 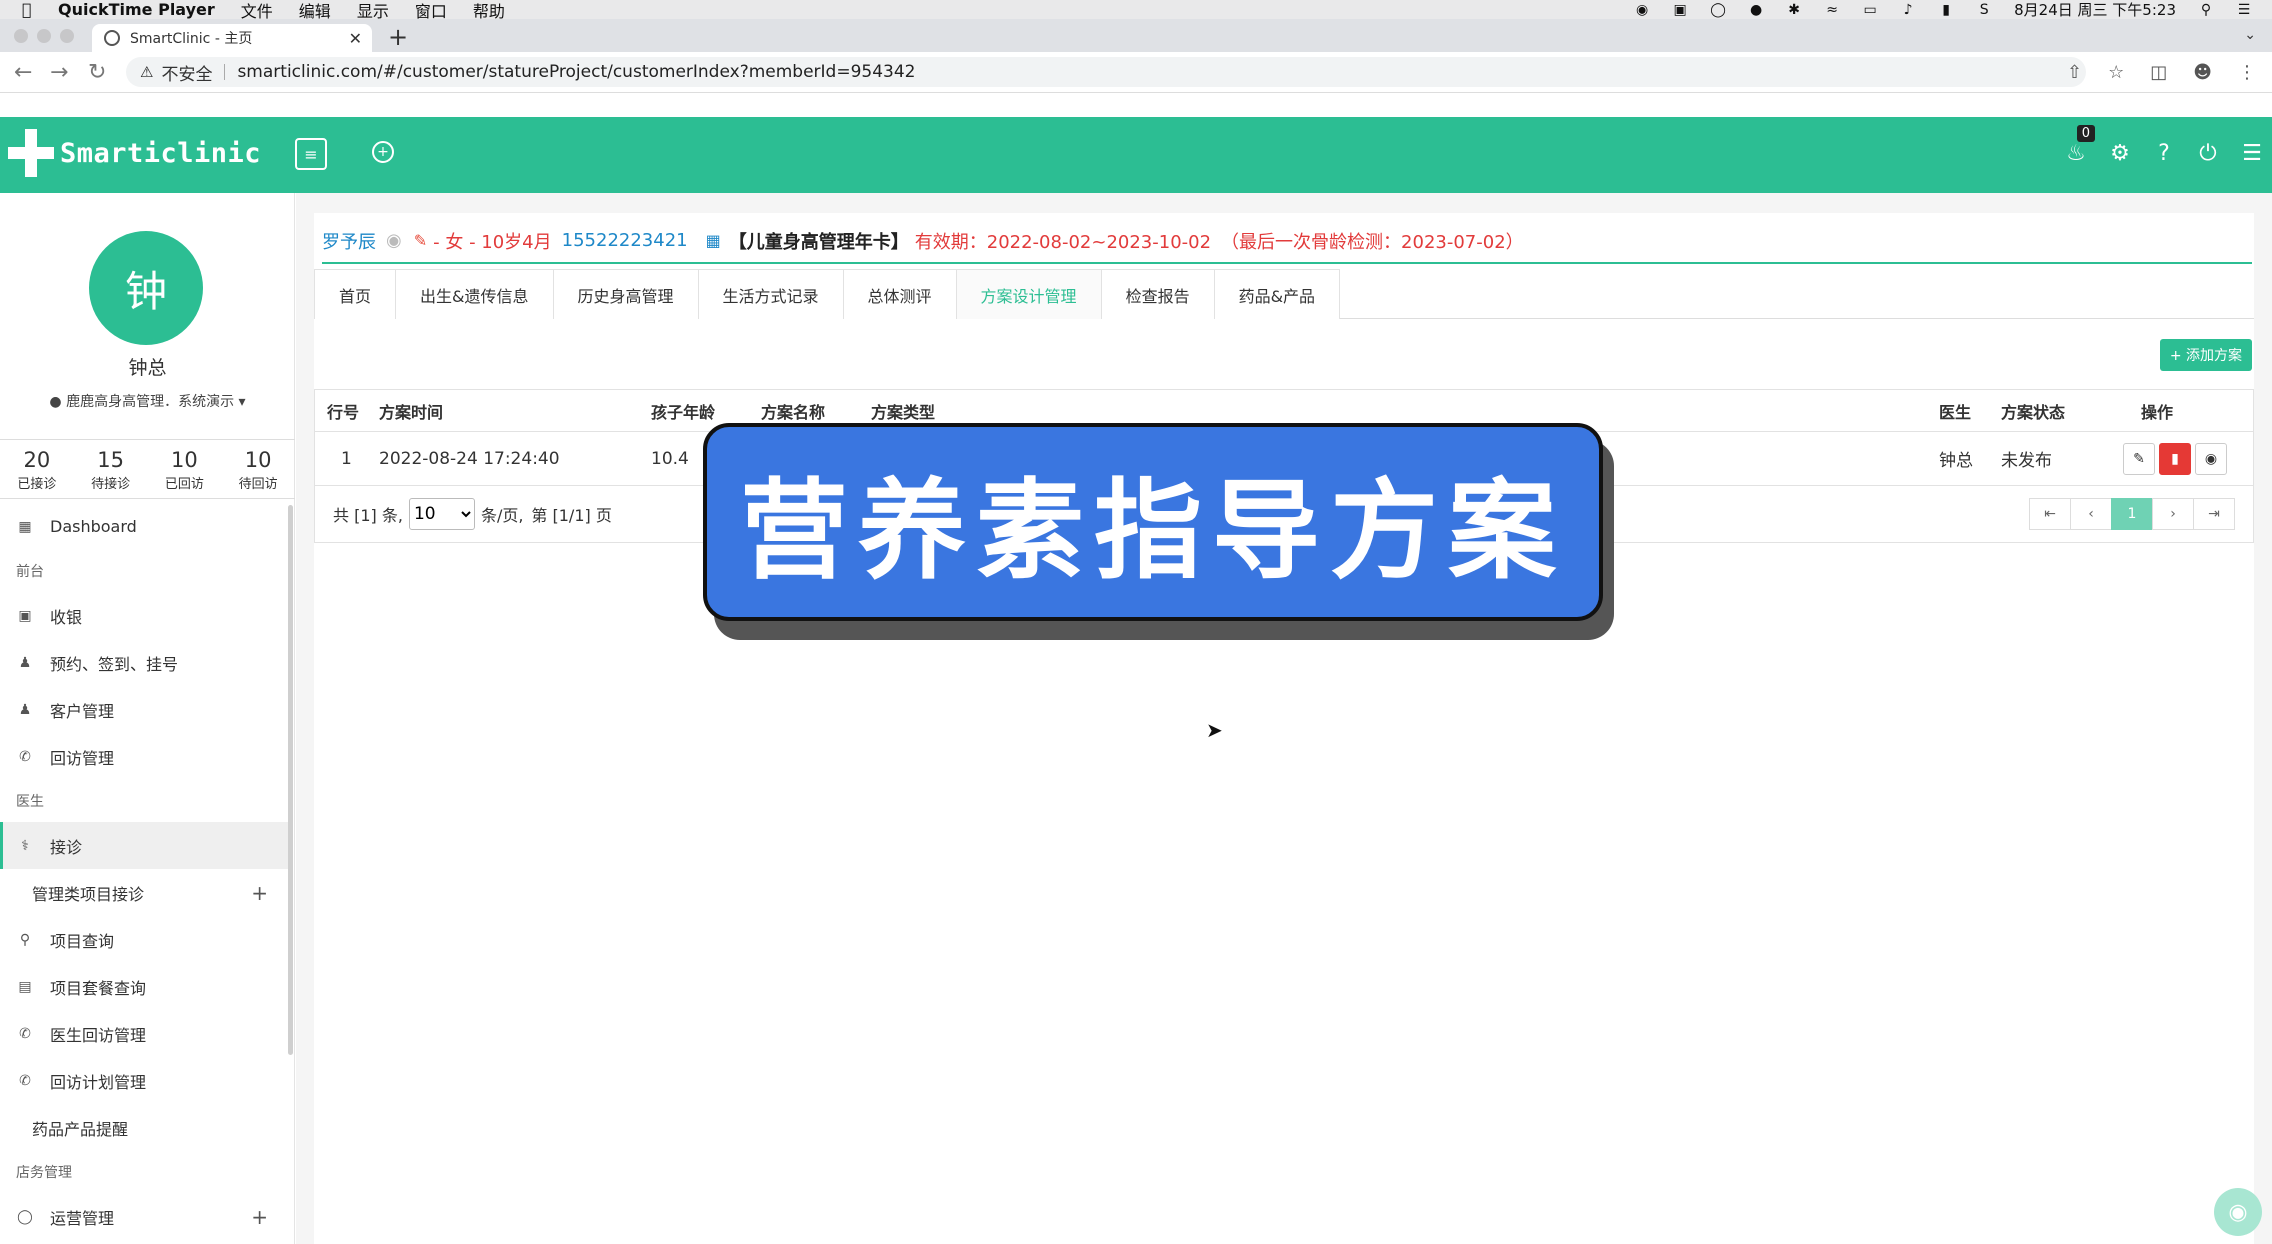 What do you see at coordinates (1908, 10) in the screenshot?
I see `volume-icon: ♪` at bounding box center [1908, 10].